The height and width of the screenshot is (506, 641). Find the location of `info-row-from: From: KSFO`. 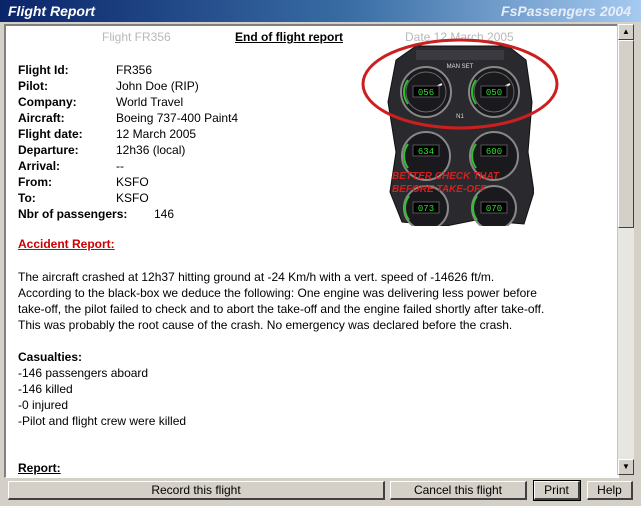

info-row-from: From: KSFO is located at coordinates (128, 182).